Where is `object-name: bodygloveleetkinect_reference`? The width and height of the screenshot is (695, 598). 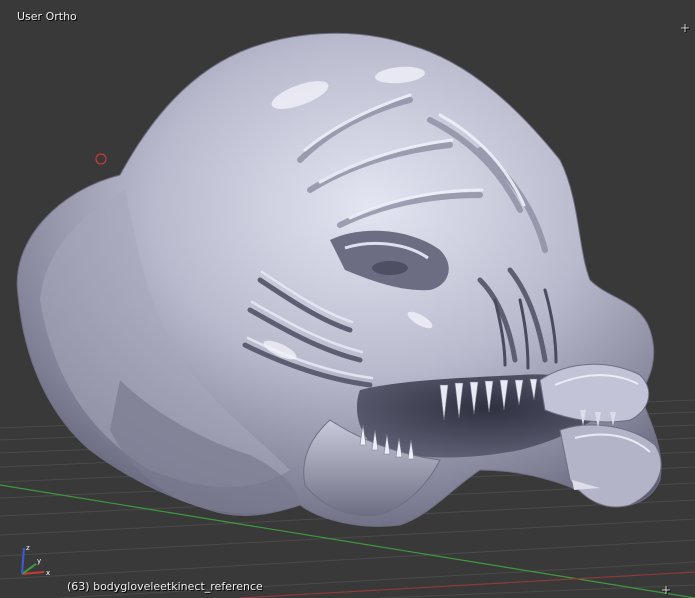
object-name: bodygloveleetkinect_reference is located at coordinates (178, 586).